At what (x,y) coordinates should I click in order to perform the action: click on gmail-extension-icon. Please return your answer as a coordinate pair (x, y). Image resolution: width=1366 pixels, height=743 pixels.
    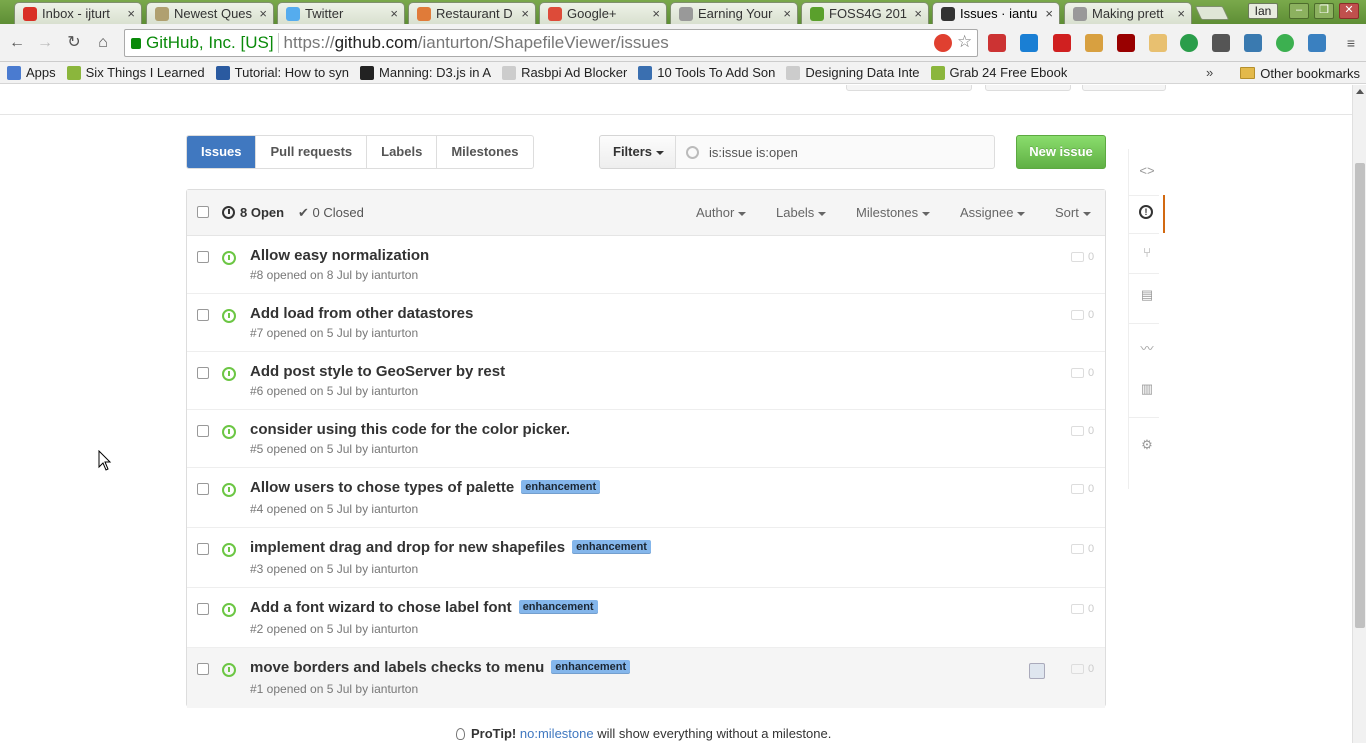
    Looking at the image, I should click on (997, 43).